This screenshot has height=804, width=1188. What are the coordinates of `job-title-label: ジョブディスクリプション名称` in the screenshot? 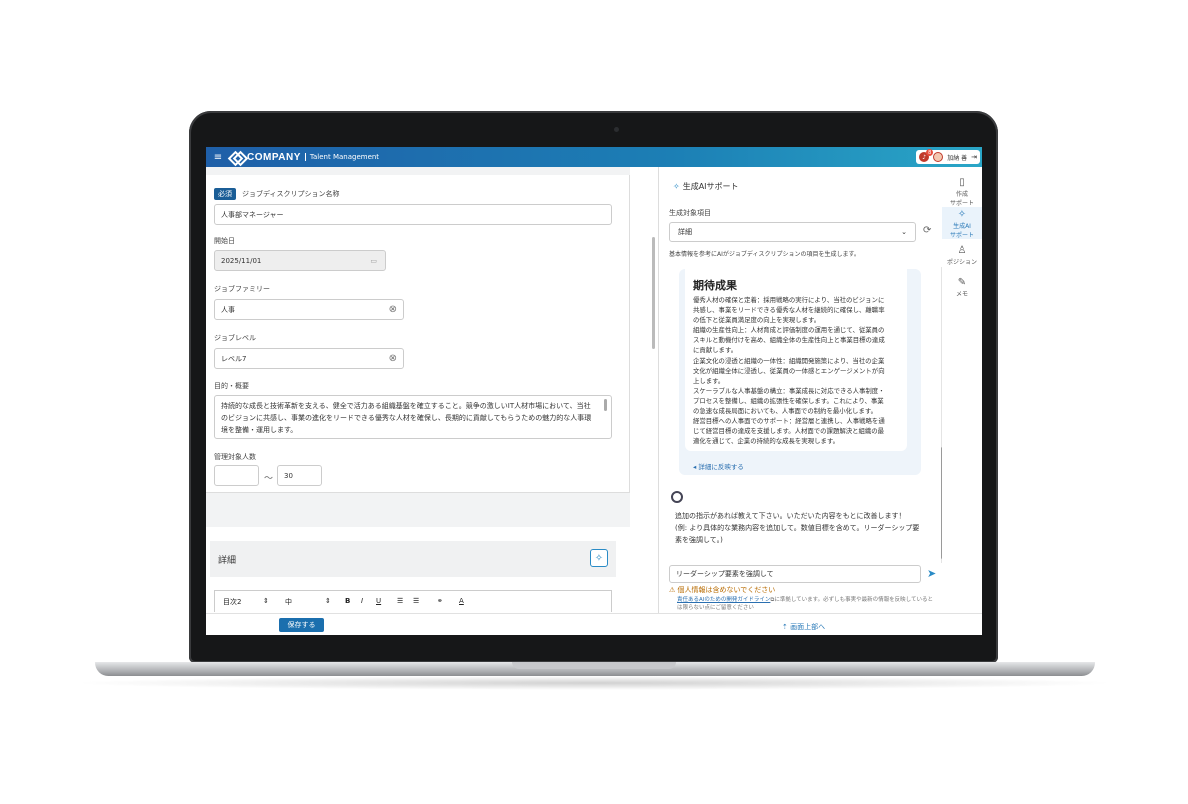 It's located at (291, 194).